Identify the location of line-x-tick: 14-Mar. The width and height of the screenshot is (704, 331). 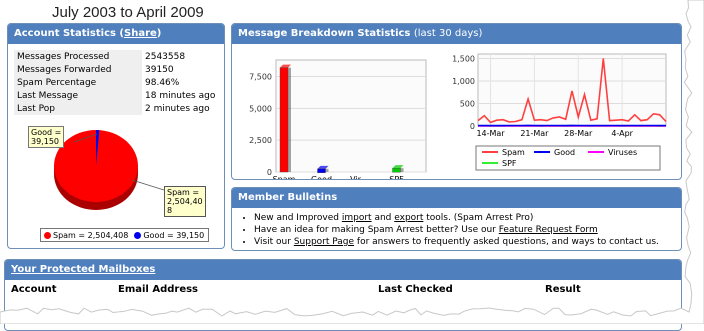
(490, 133).